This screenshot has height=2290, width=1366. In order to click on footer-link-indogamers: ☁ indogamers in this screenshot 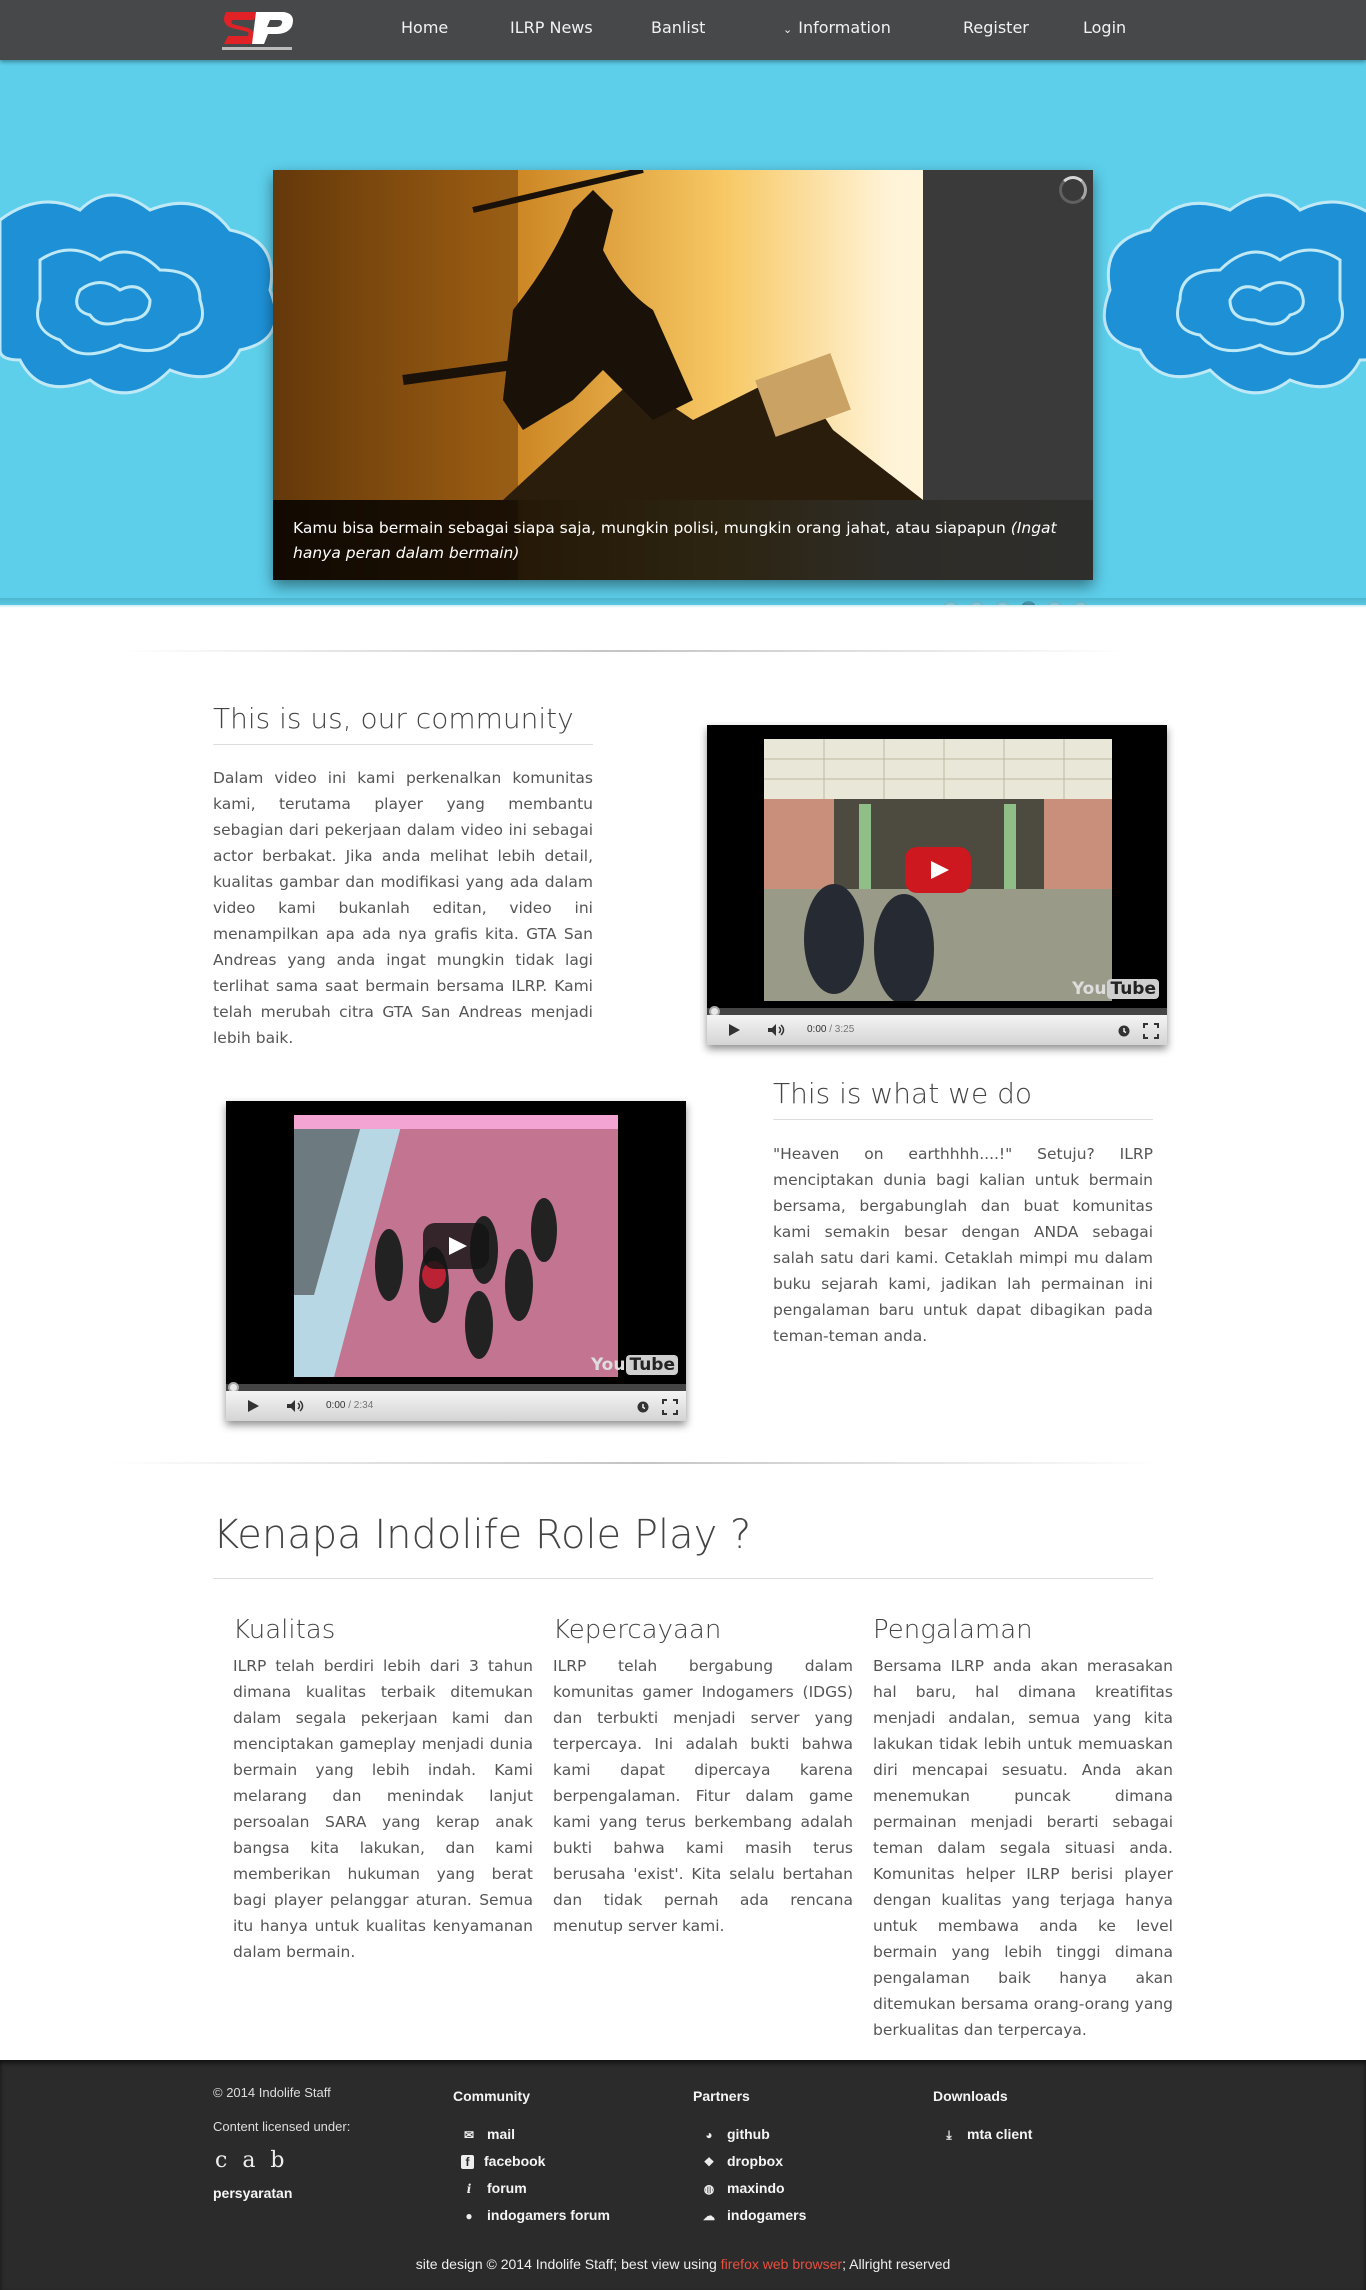, I will do `click(753, 2215)`.